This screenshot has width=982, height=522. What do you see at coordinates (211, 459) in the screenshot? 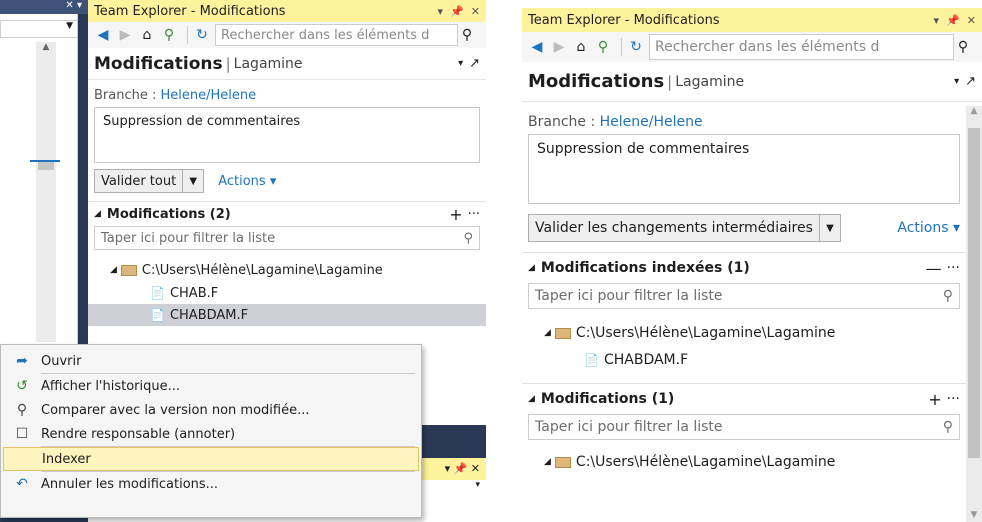
I see `menu-item-stage: Indexer` at bounding box center [211, 459].